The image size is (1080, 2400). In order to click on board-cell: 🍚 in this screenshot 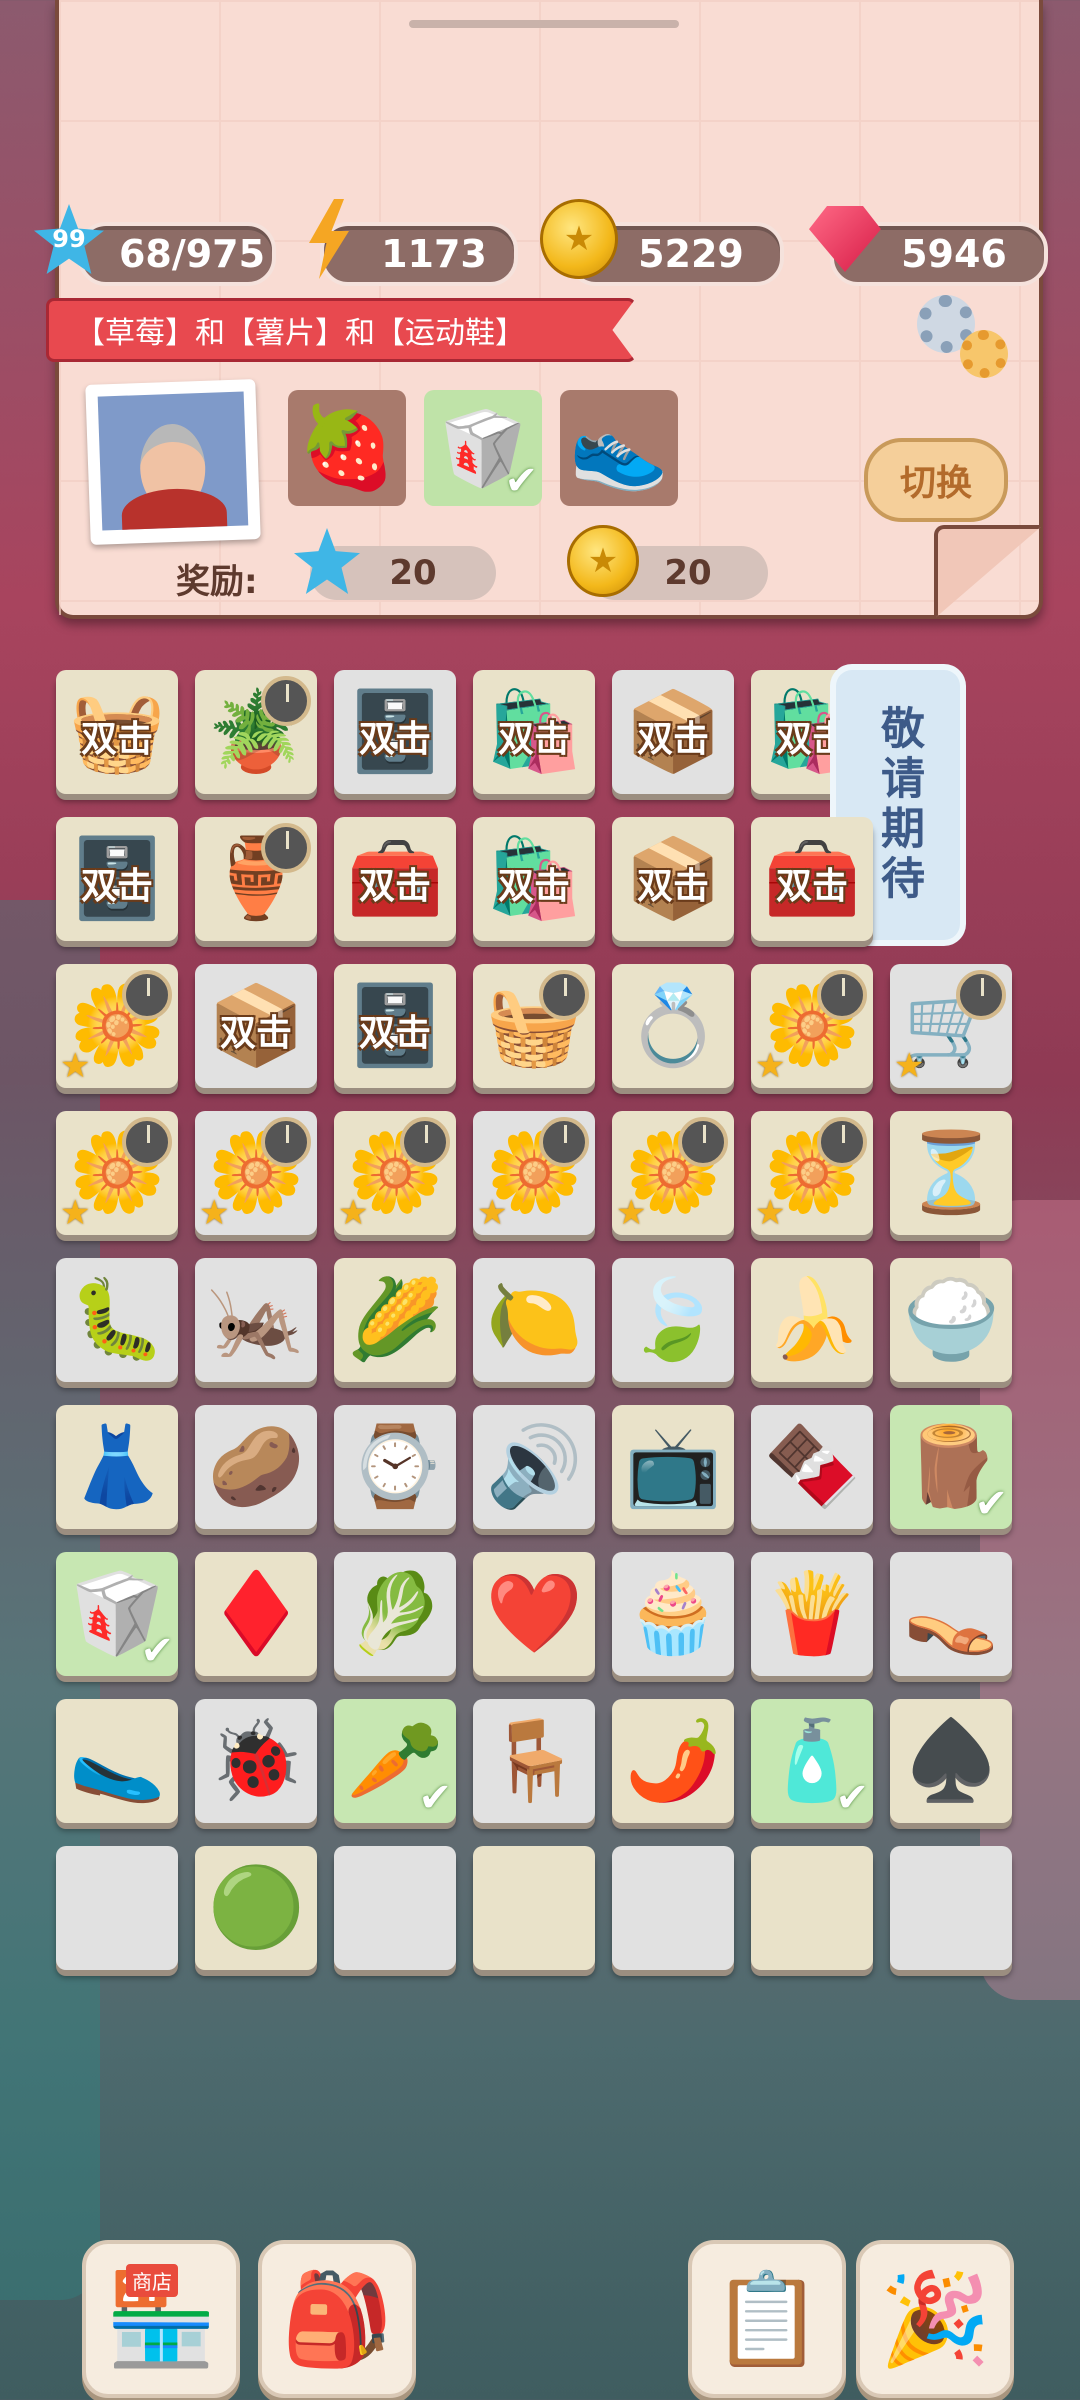, I will do `click(951, 1320)`.